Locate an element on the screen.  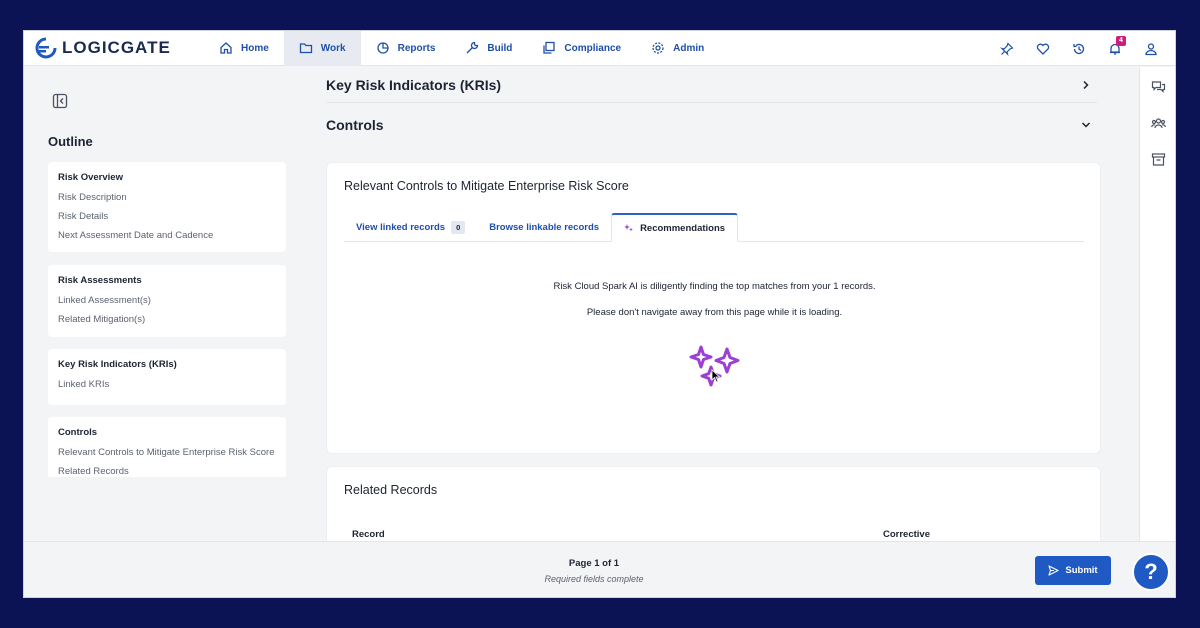
nav-home-label: Home is located at coordinates (255, 48).